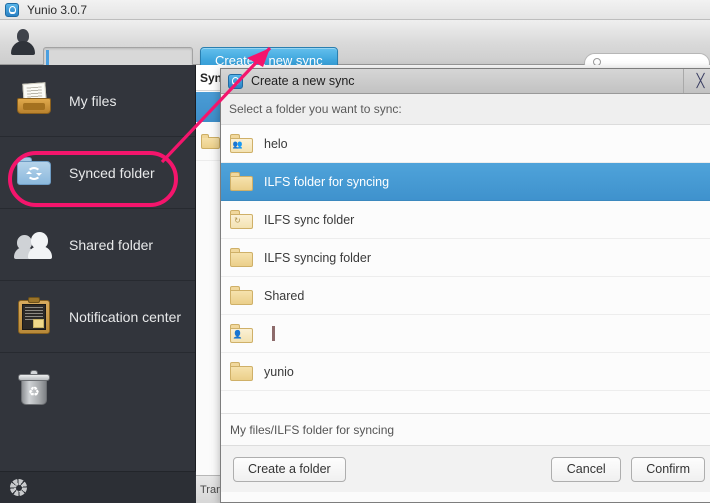  I want to click on window-titlebar: Yunio 3.0.7, so click(355, 10).